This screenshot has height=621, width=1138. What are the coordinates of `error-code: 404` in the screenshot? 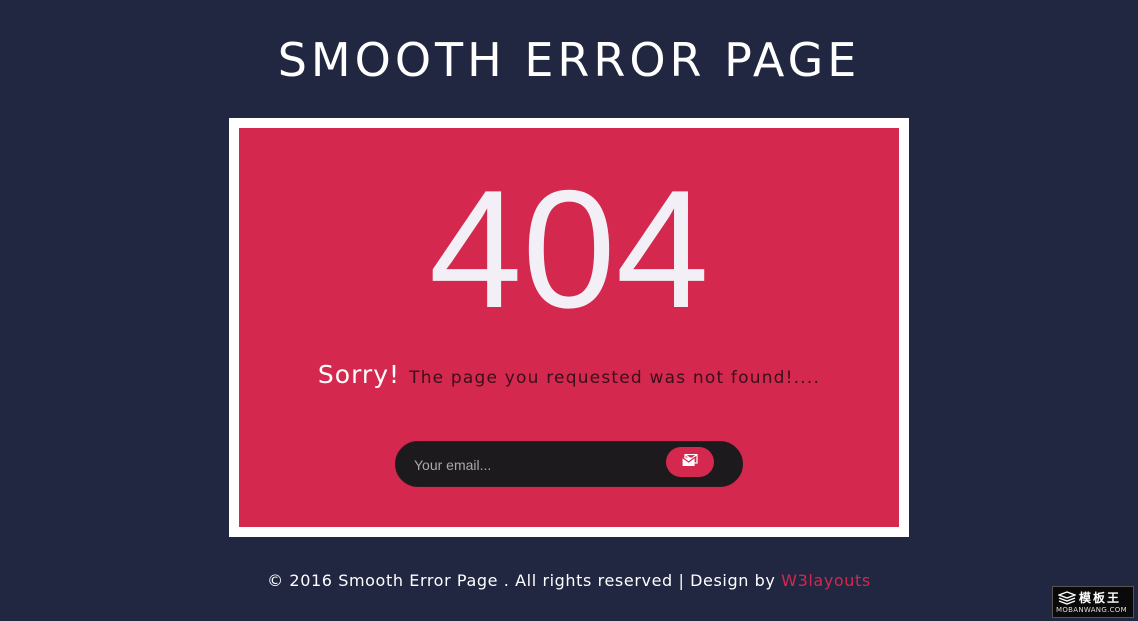 It's located at (569, 249).